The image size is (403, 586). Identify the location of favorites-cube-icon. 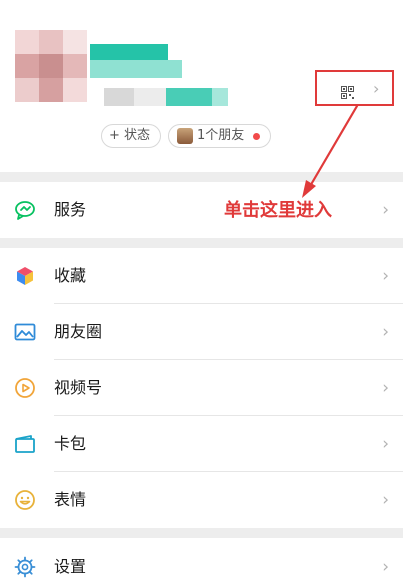
(25, 276).